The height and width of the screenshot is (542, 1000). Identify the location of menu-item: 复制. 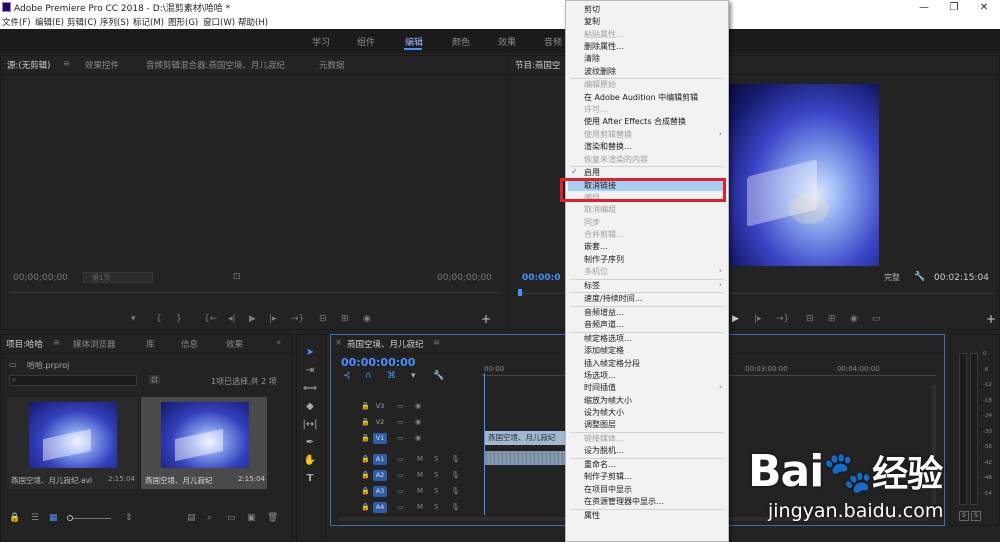
(592, 21).